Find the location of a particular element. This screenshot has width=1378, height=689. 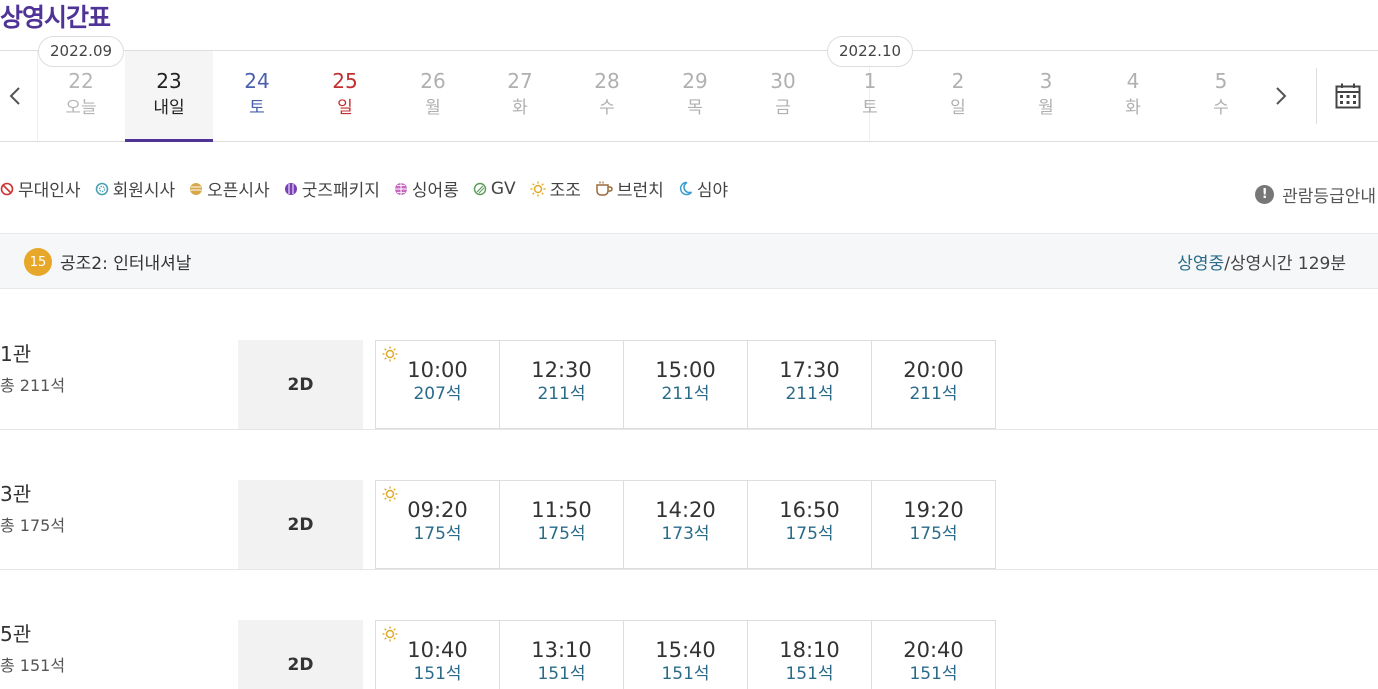

showtime-slot: 11:50 175석 is located at coordinates (562, 524).